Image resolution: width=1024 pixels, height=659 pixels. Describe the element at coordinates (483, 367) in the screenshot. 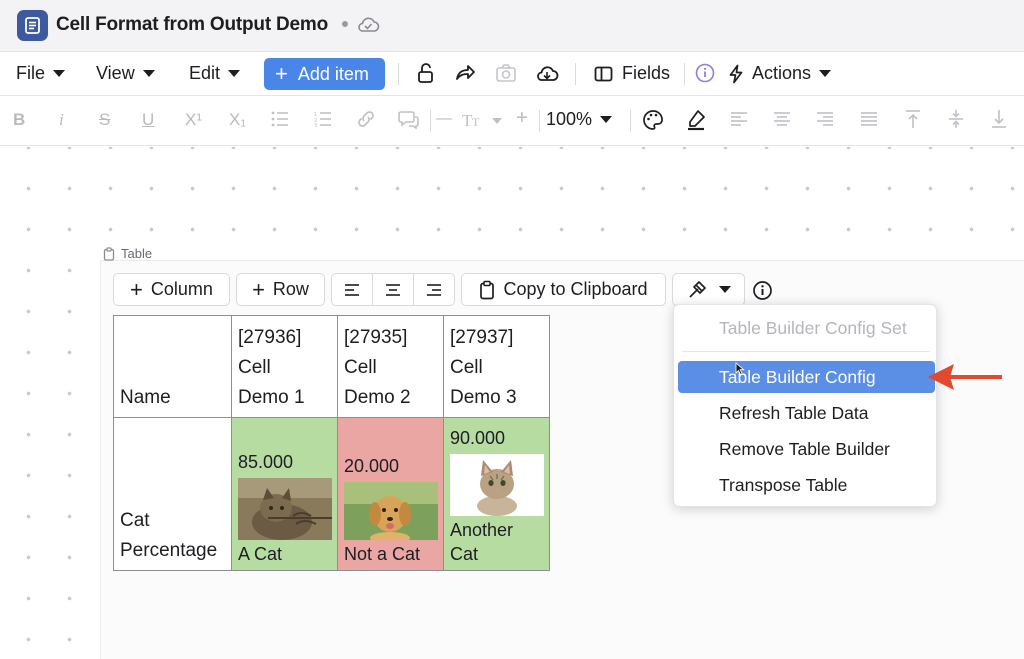

I see `header-demo-3: [27937] Cell Demo 3` at that location.